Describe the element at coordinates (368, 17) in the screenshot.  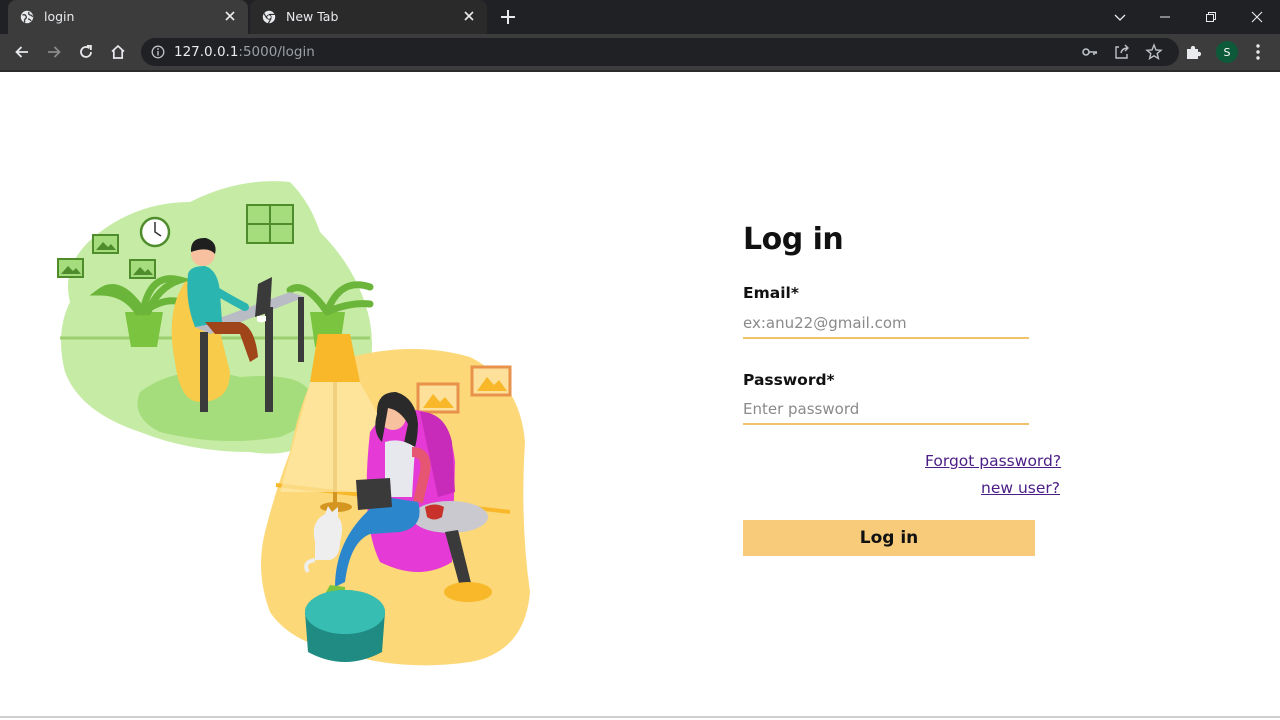
I see `tab-new-tab: New Tab` at that location.